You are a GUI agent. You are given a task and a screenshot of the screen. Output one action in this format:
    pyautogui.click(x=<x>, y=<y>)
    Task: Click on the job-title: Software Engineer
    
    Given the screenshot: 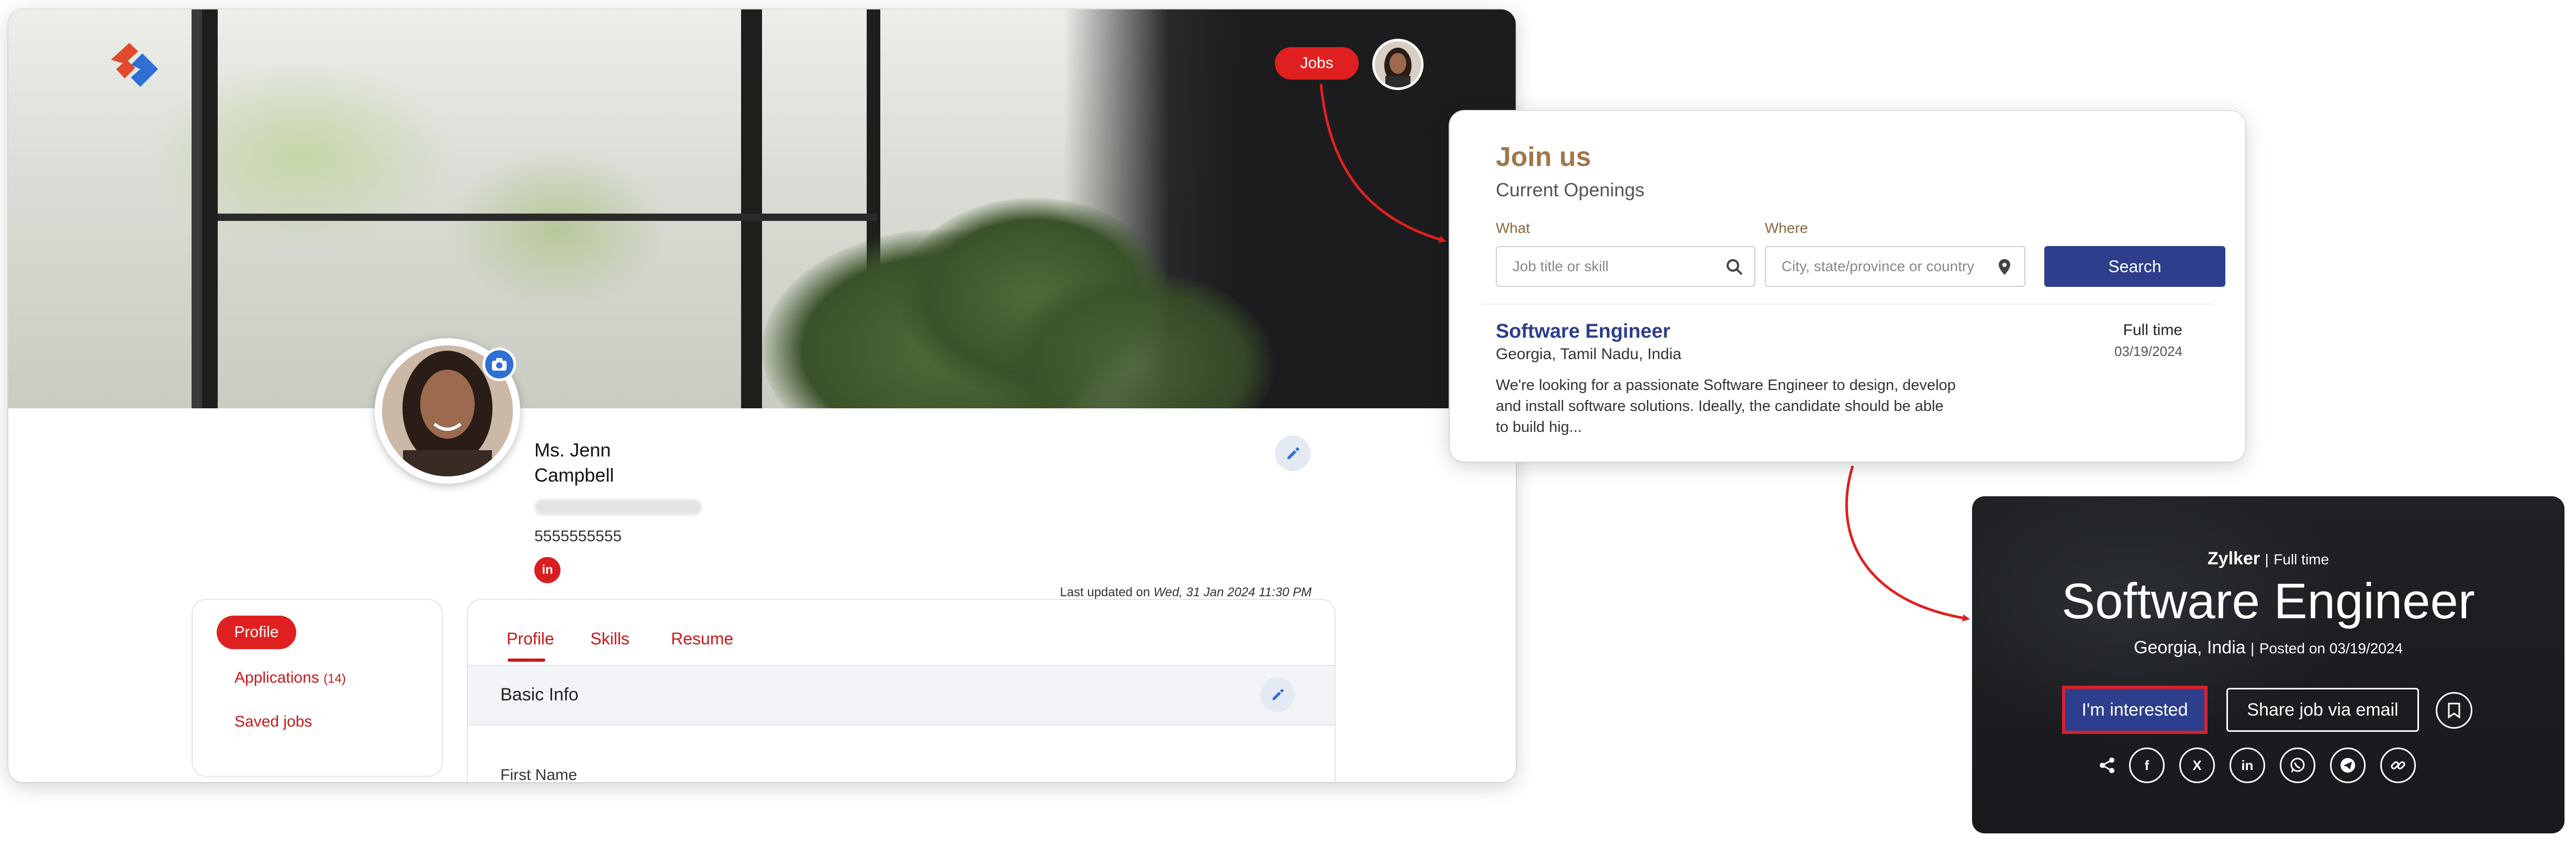 What is the action you would take?
    pyautogui.click(x=2268, y=601)
    